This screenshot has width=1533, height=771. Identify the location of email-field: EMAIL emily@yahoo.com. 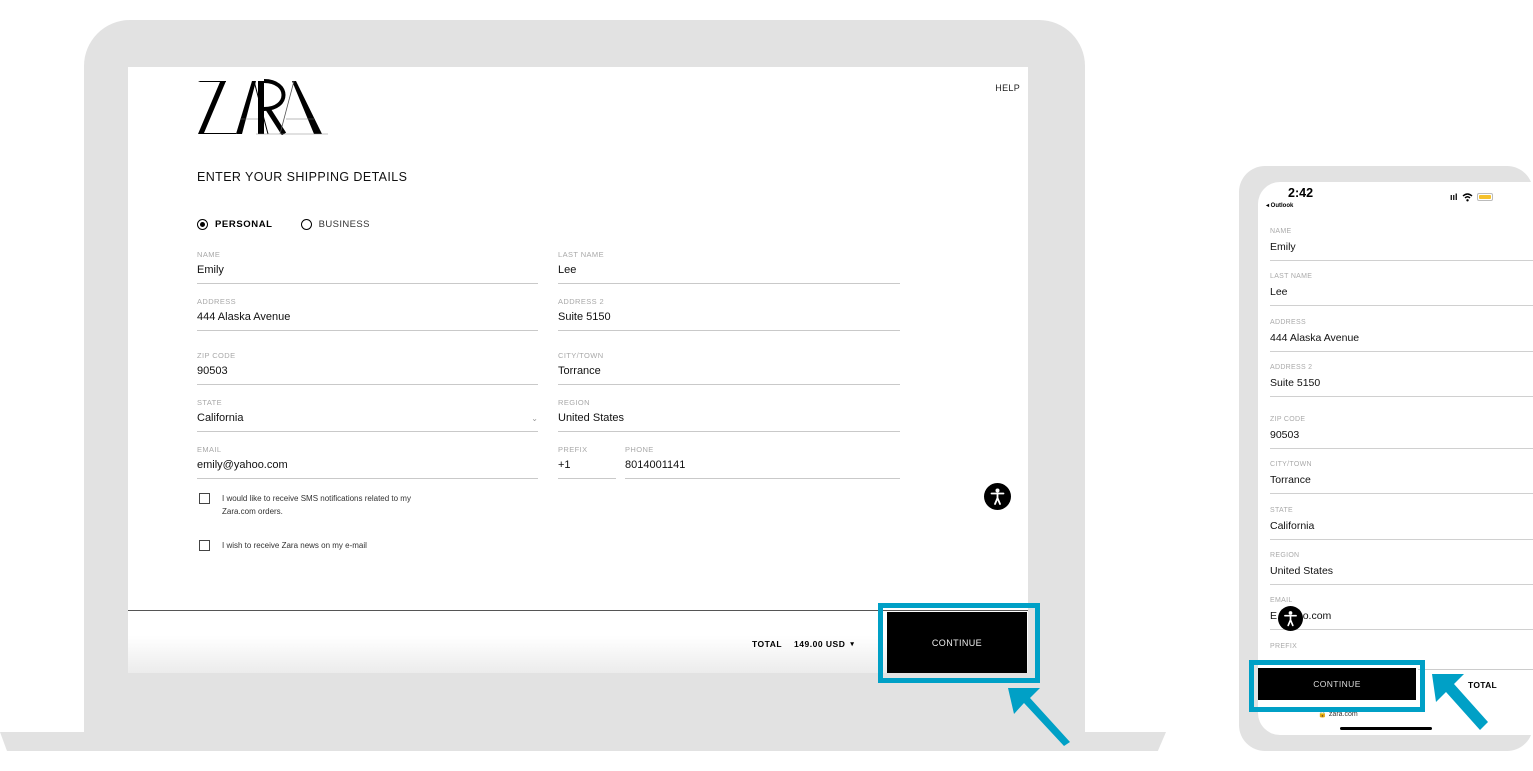
(367, 462).